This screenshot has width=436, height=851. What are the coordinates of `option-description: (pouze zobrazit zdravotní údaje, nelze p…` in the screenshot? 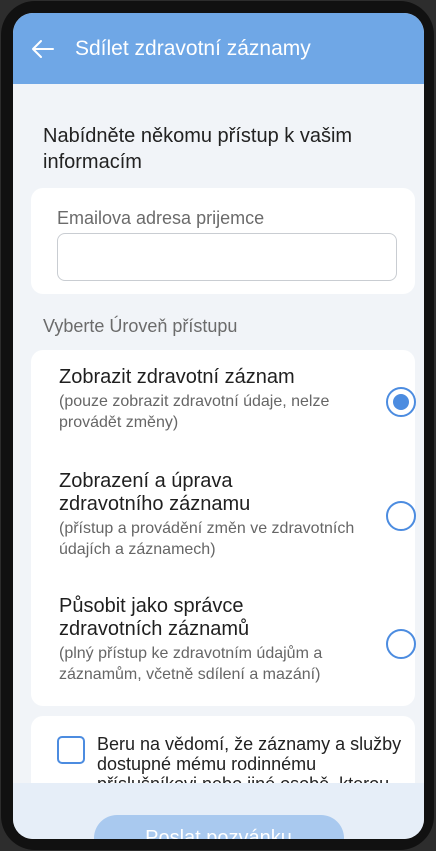 It's located at (194, 412).